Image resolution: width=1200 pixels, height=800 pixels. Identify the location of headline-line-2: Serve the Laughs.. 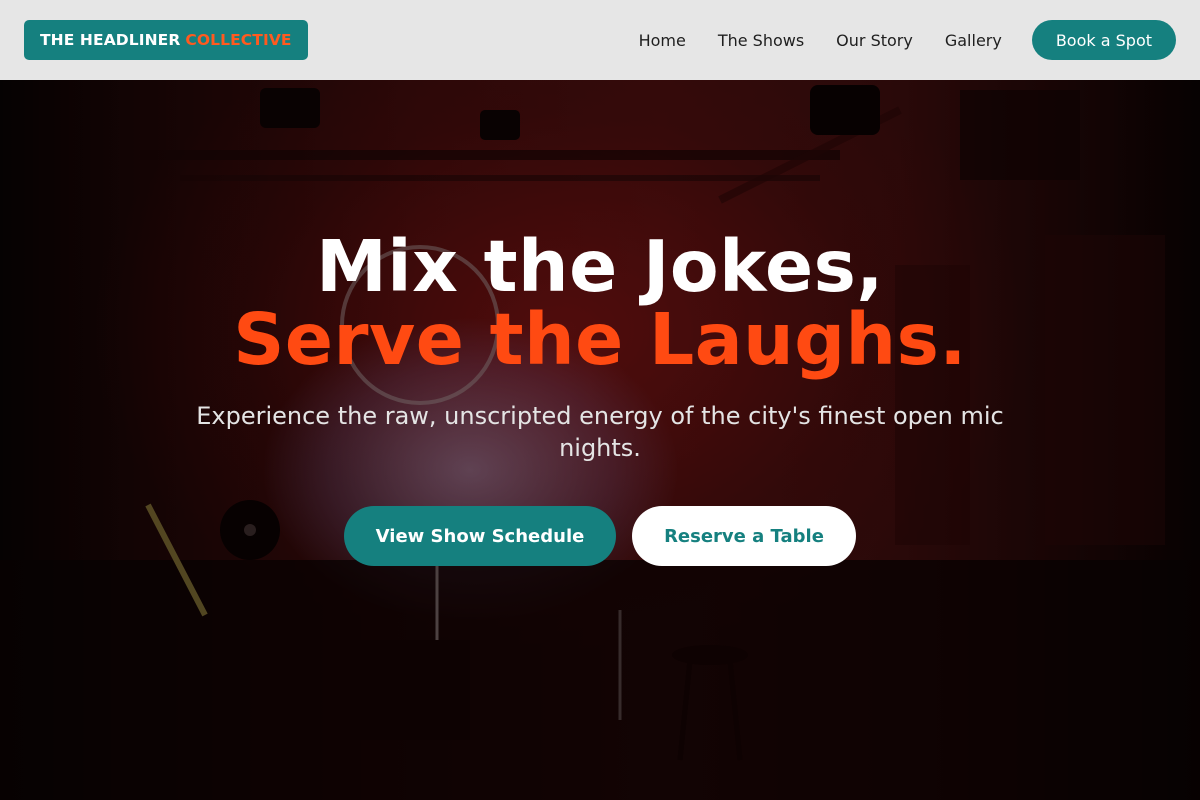
(600, 339).